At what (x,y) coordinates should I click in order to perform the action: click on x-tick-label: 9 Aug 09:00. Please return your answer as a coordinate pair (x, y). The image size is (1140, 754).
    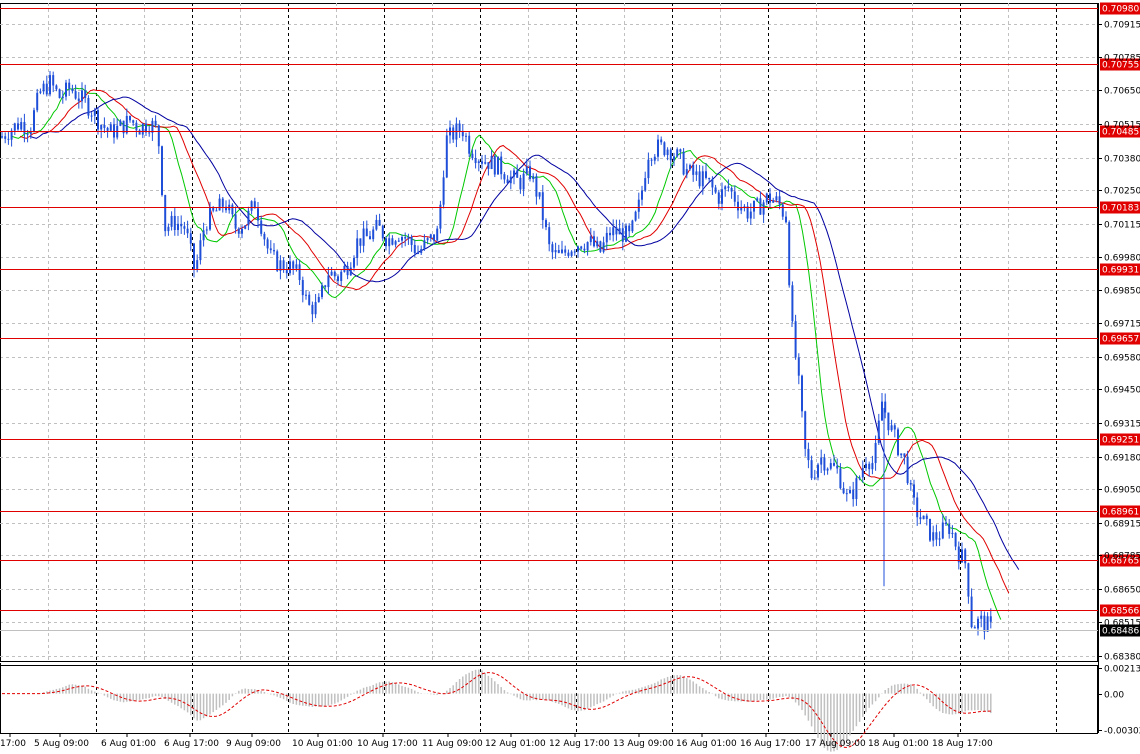
    Looking at the image, I should click on (253, 744).